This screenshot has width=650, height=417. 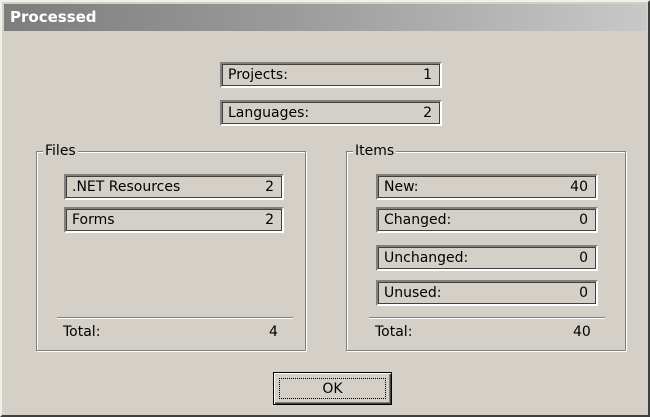 I want to click on files-group-title: Files, so click(x=60, y=151).